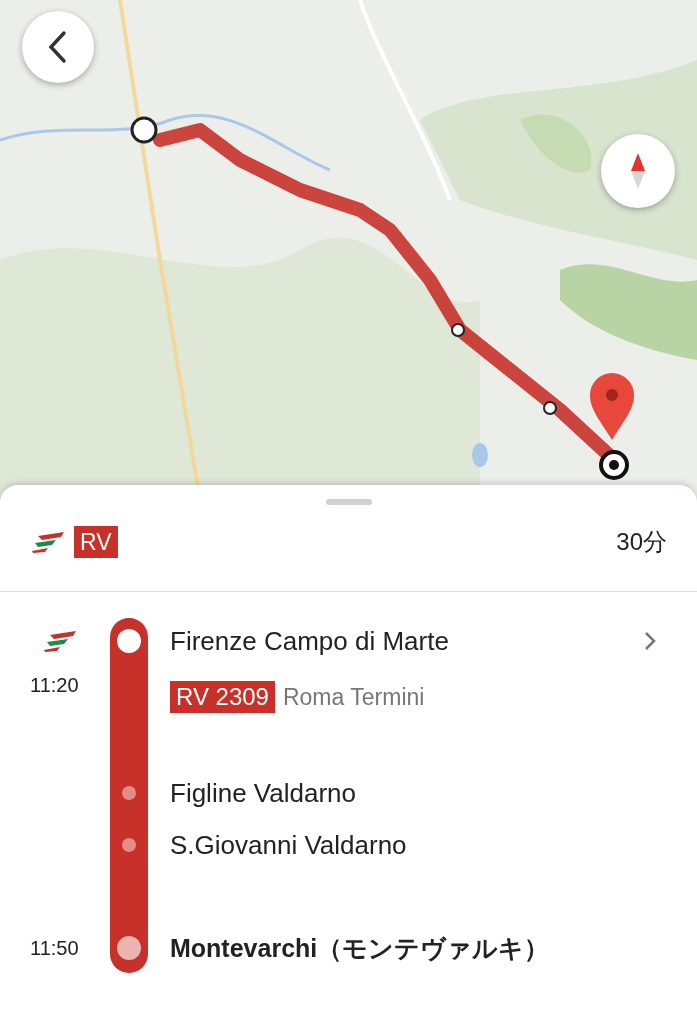 Image resolution: width=697 pixels, height=1024 pixels. I want to click on train-type-label: RV, so click(96, 542).